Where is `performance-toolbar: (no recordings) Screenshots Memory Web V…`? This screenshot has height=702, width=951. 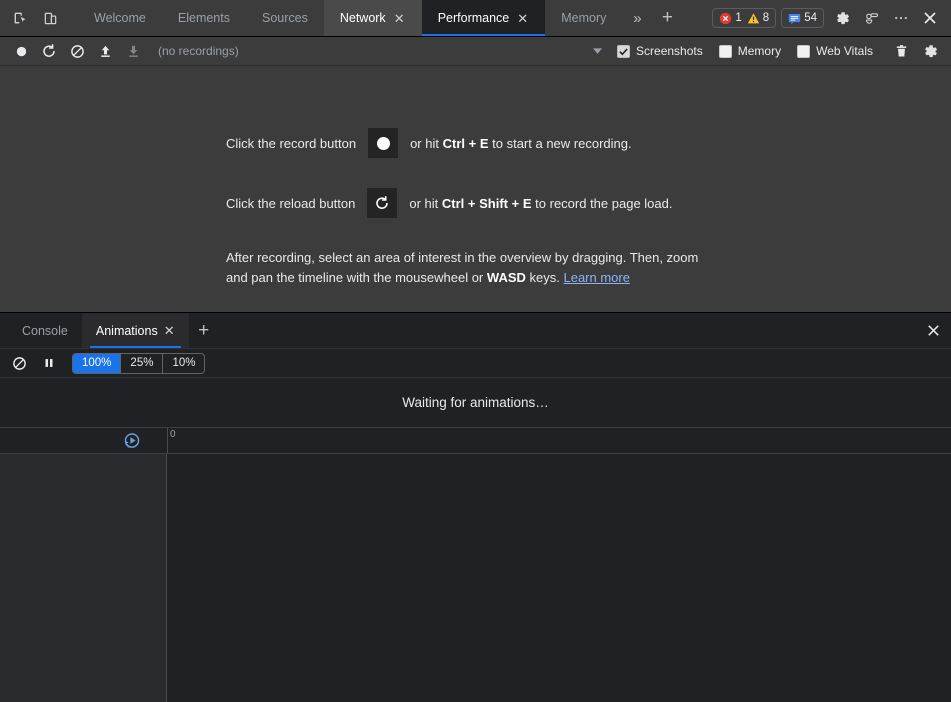 performance-toolbar: (no recordings) Screenshots Memory Web V… is located at coordinates (475, 51).